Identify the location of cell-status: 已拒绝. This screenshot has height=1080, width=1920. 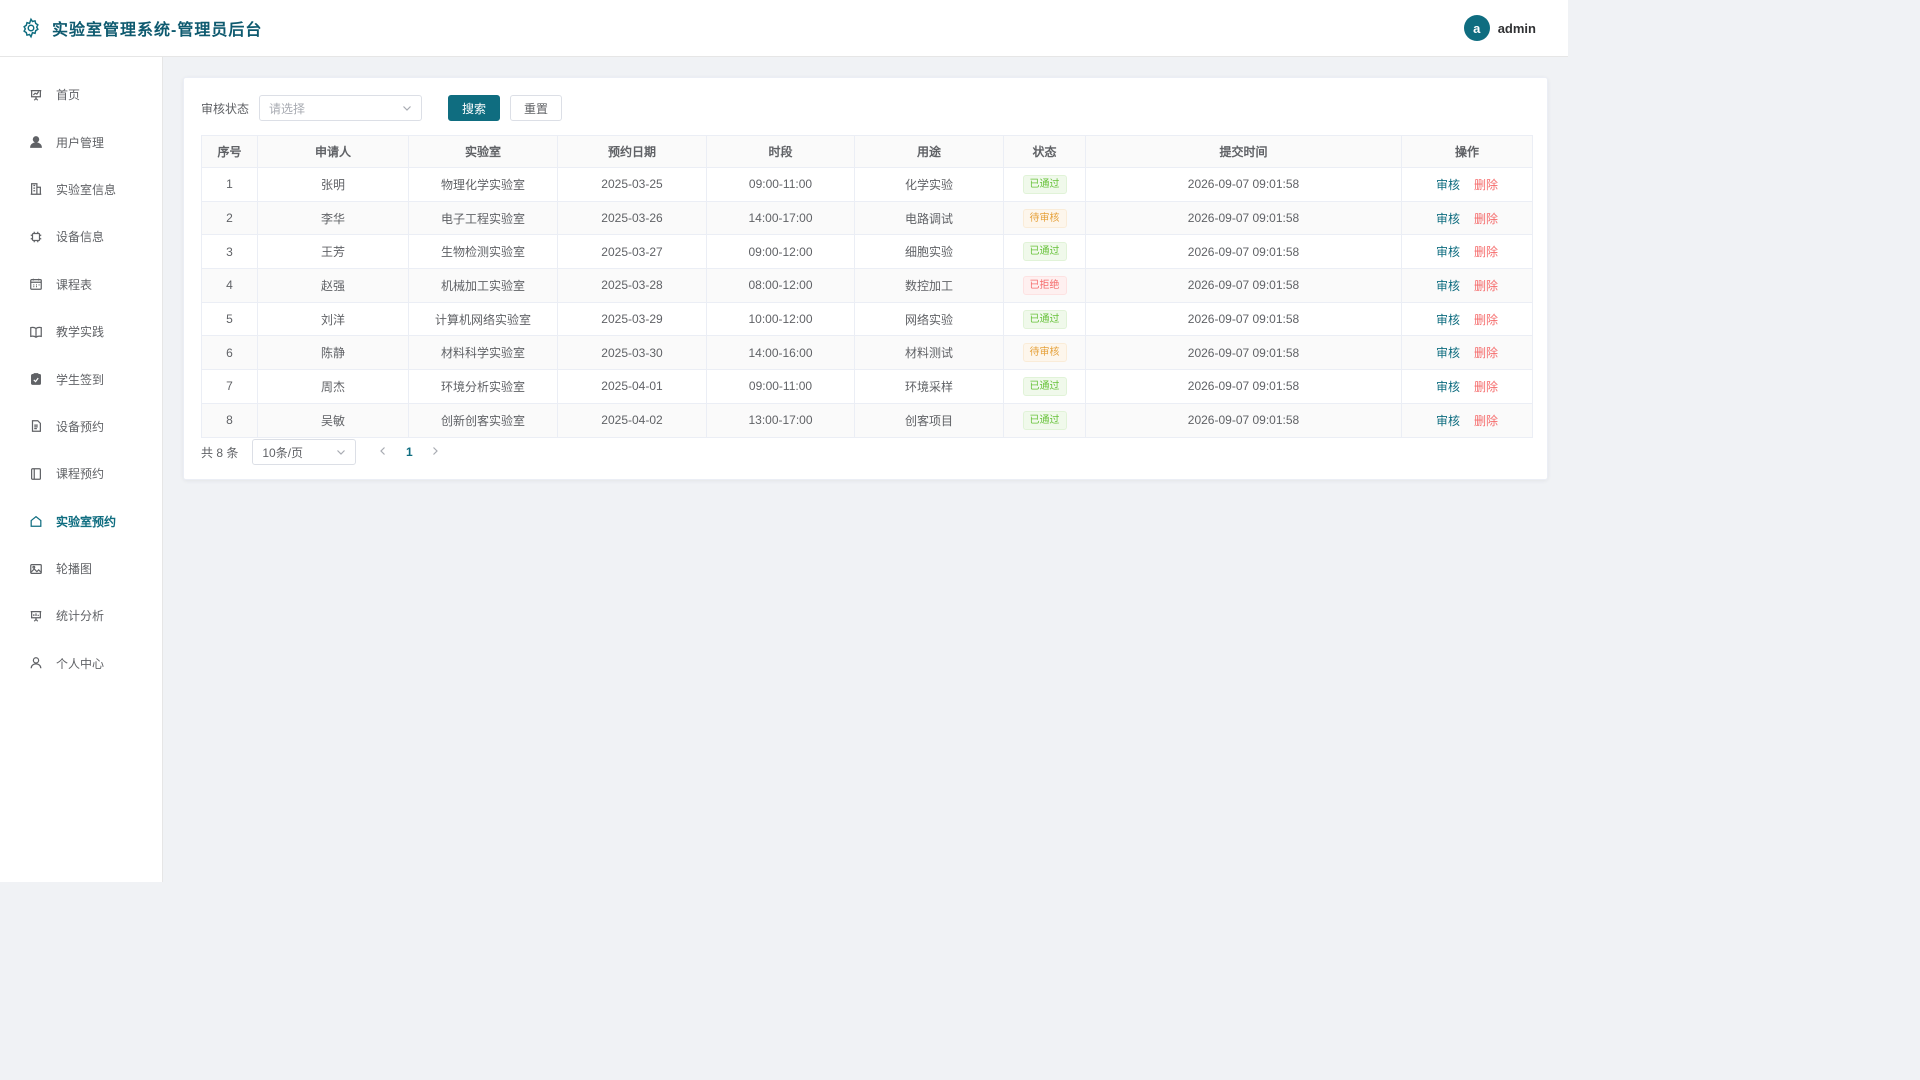
(1044, 285).